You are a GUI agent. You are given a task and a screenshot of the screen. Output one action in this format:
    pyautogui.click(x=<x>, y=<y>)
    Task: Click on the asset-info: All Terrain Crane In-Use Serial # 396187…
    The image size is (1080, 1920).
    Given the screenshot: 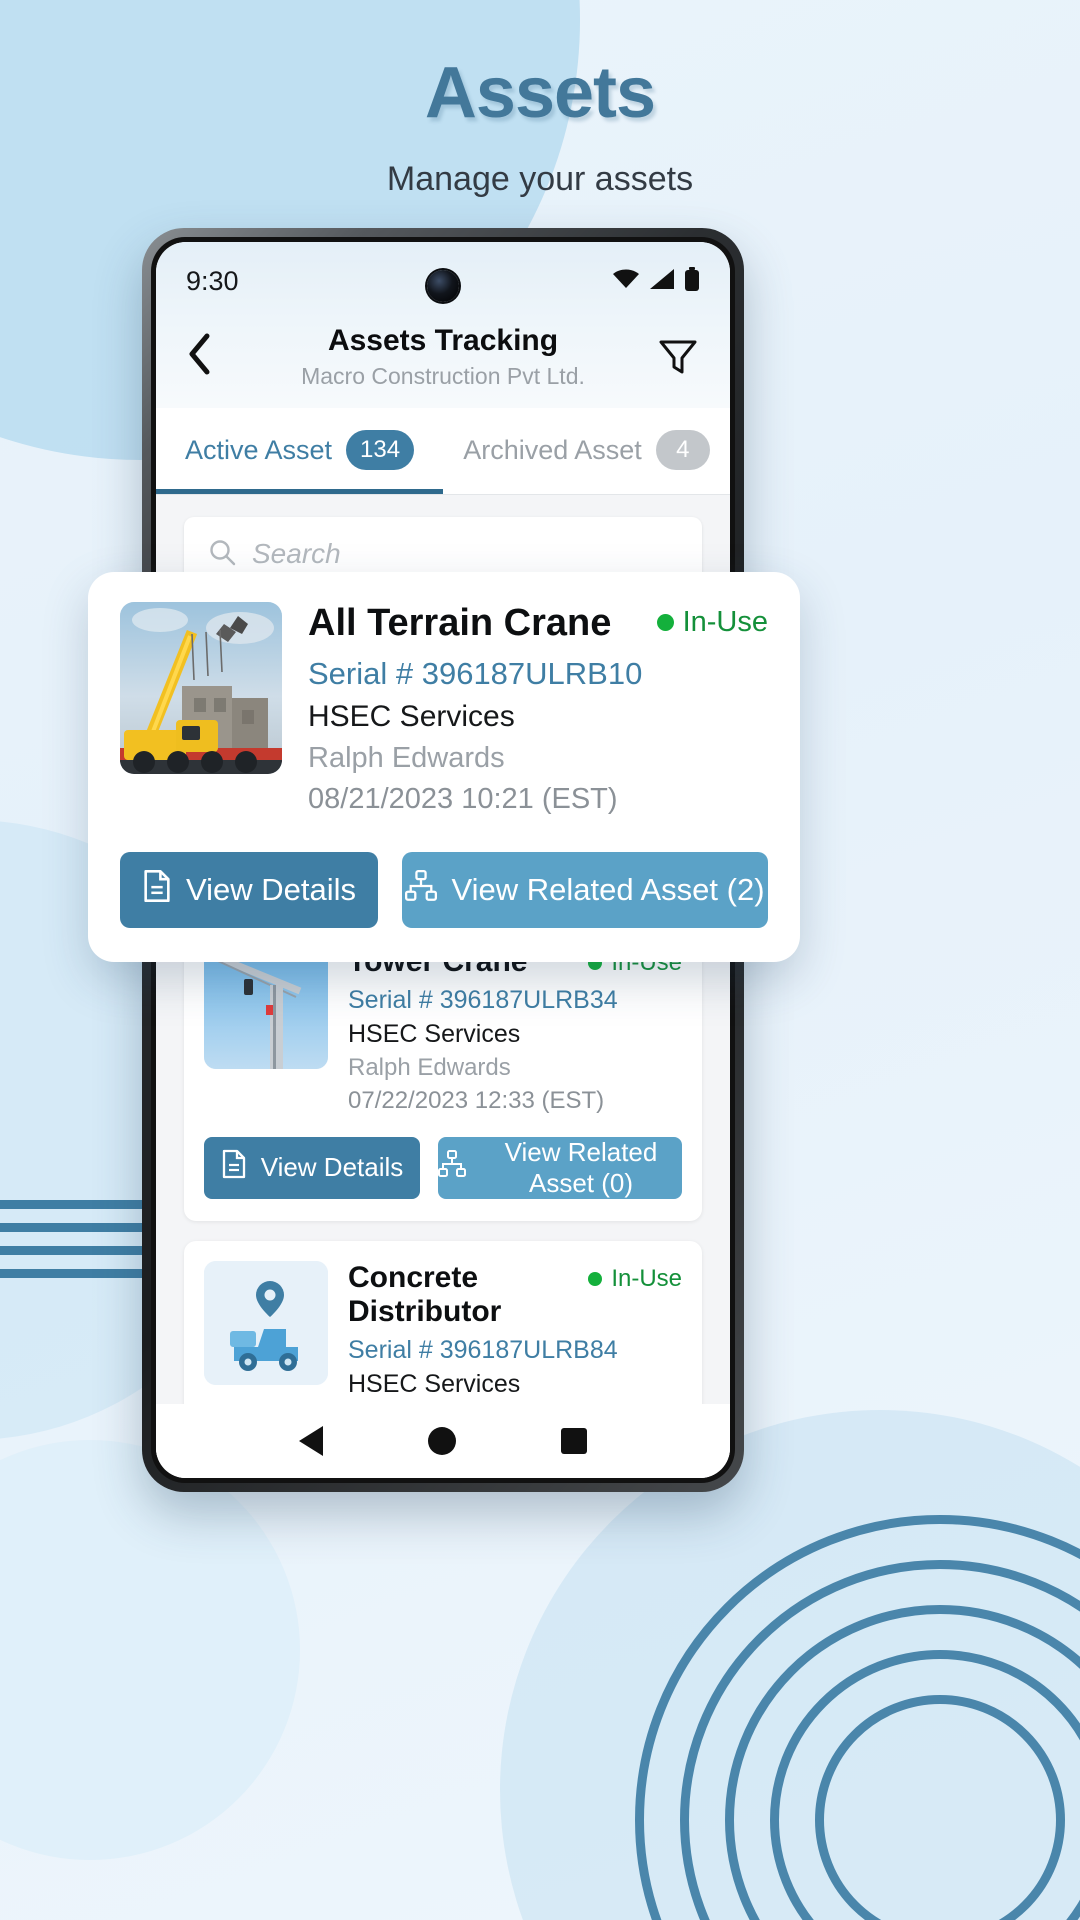 What is the action you would take?
    pyautogui.click(x=538, y=709)
    